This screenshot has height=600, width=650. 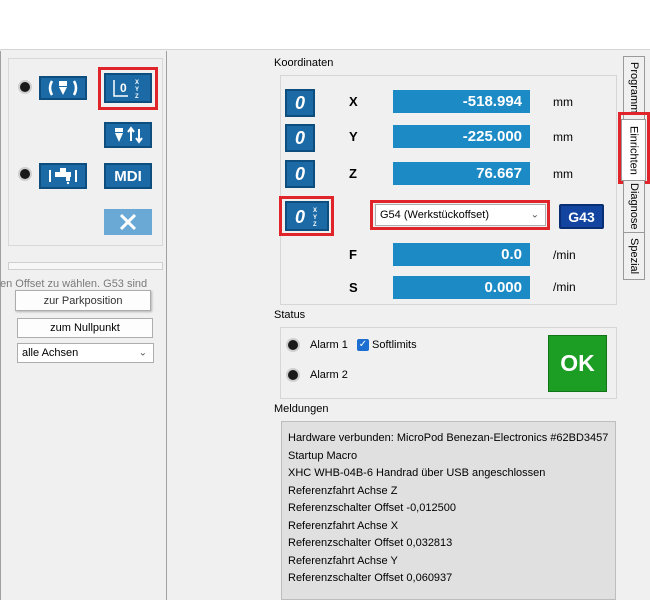 I want to click on spindle-tool-button, so click(x=63, y=88).